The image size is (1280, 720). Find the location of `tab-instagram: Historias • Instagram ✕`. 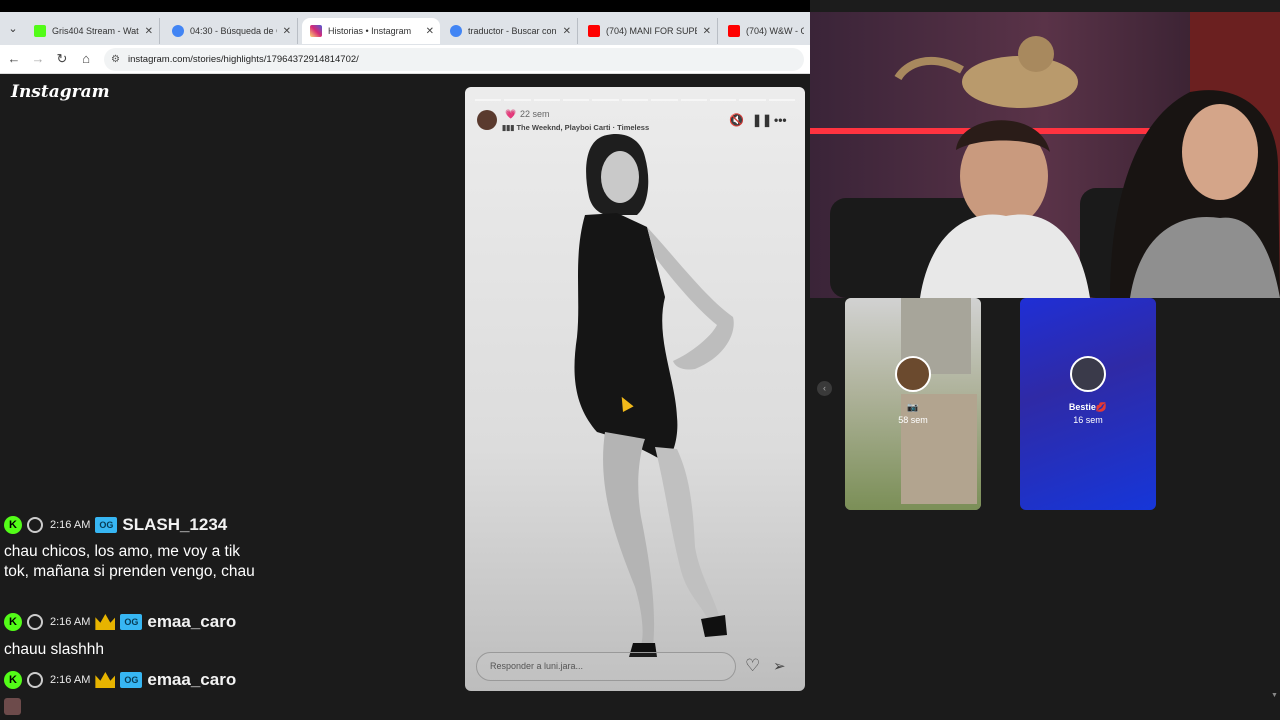

tab-instagram: Historias • Instagram ✕ is located at coordinates (371, 31).